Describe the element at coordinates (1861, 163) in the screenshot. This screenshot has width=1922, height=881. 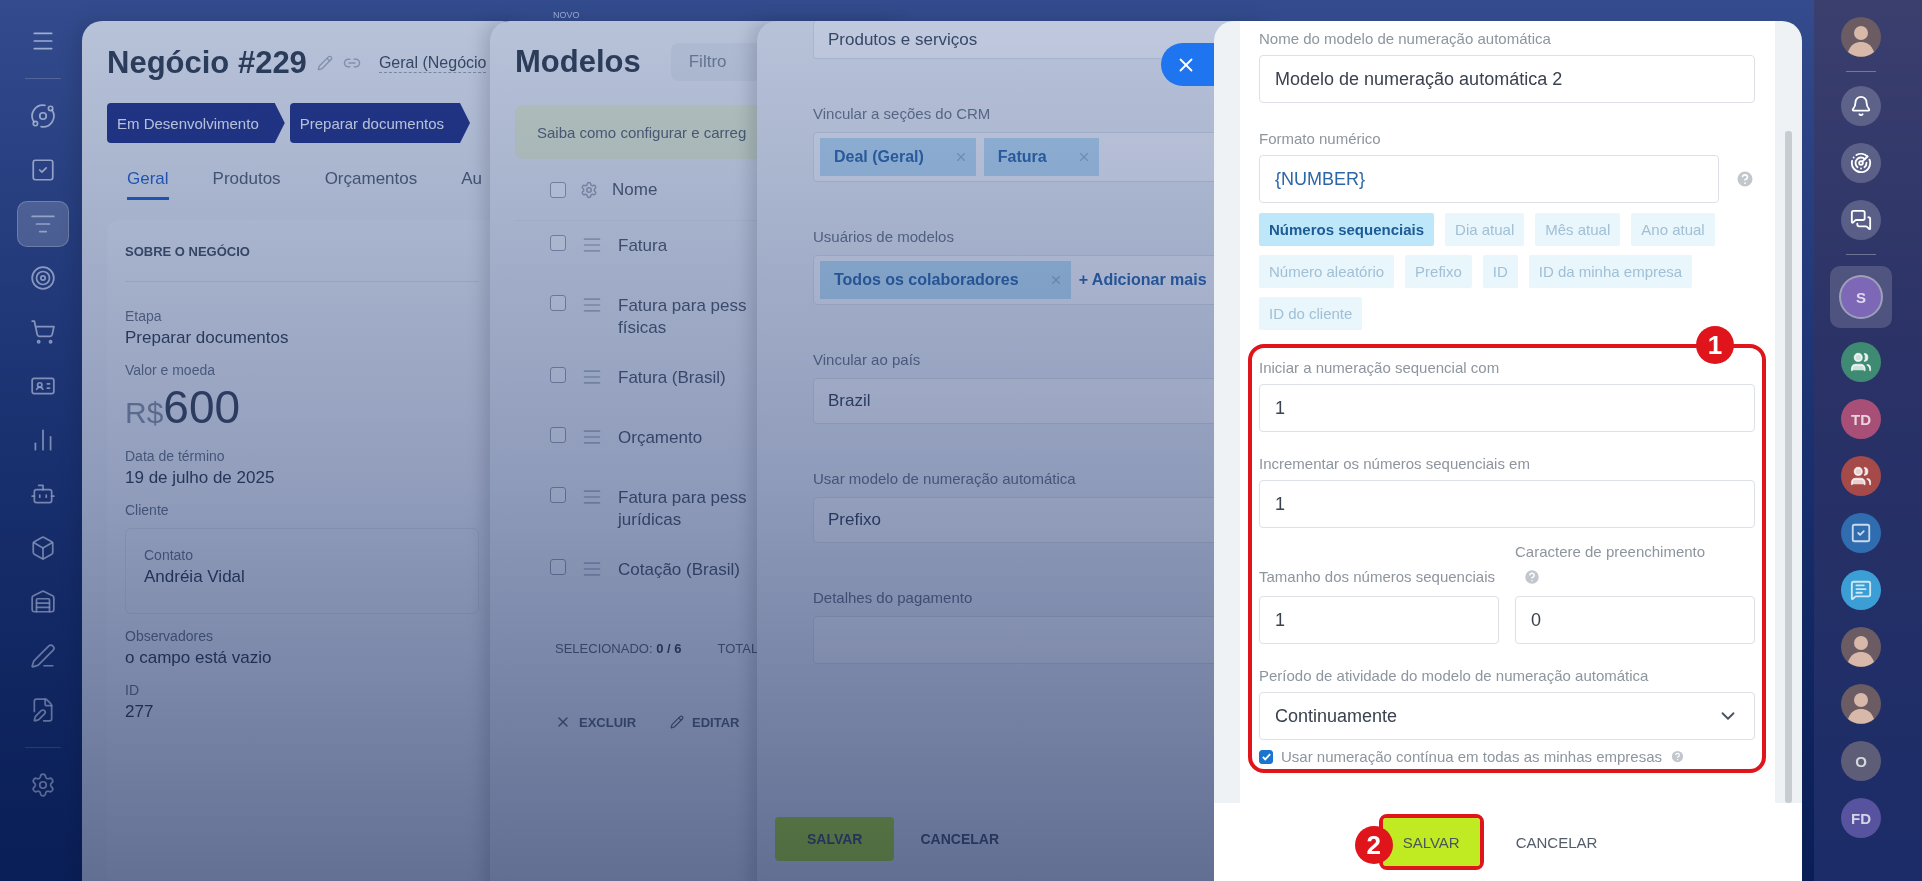
I see `radar-icon` at that location.